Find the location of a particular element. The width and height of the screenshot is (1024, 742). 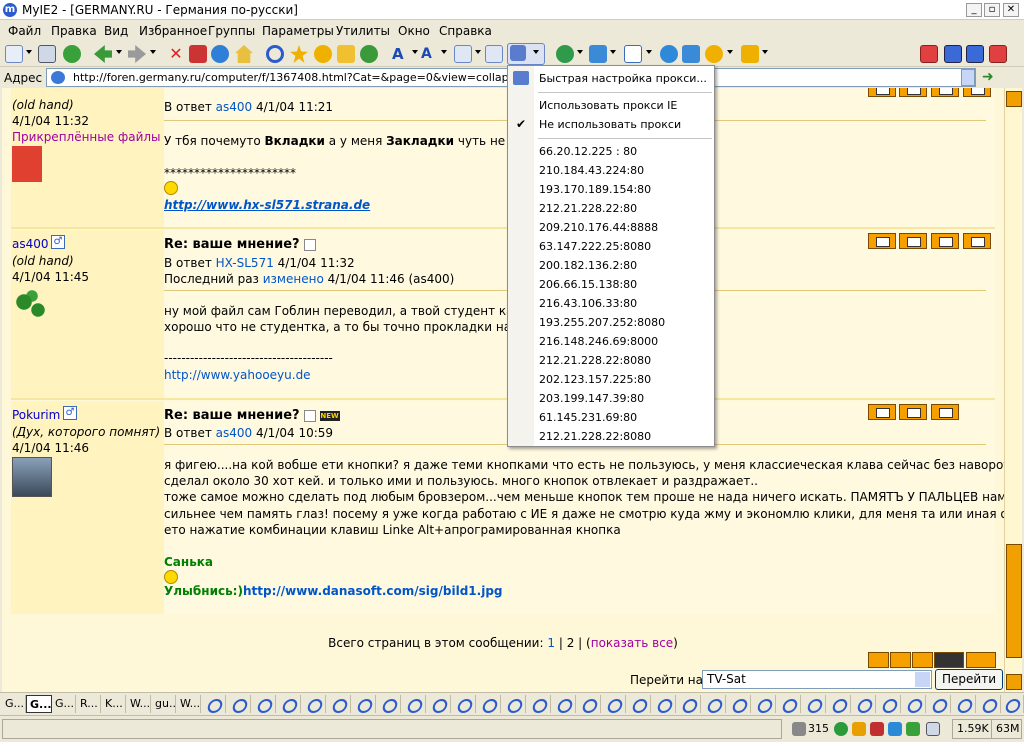

home-icon is located at coordinates (244, 54).